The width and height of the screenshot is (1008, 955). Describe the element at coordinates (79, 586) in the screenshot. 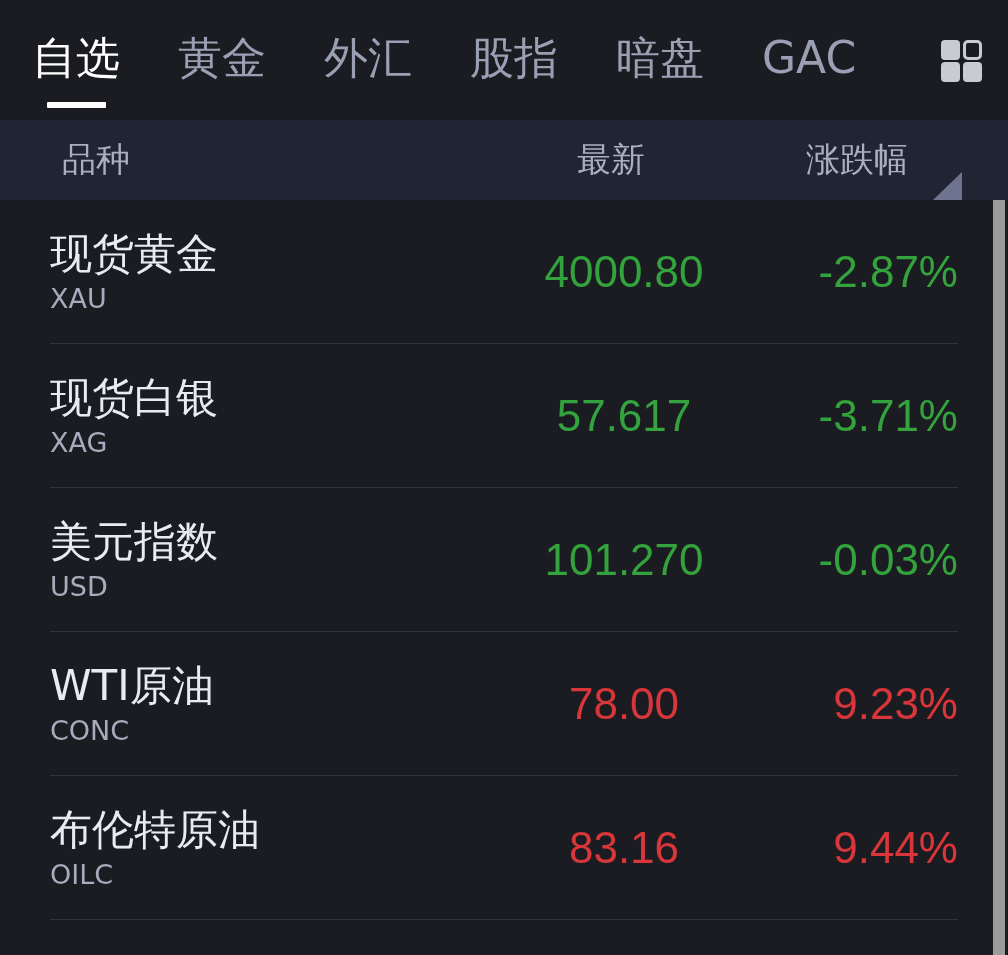

I see `instrument-code: USD` at that location.